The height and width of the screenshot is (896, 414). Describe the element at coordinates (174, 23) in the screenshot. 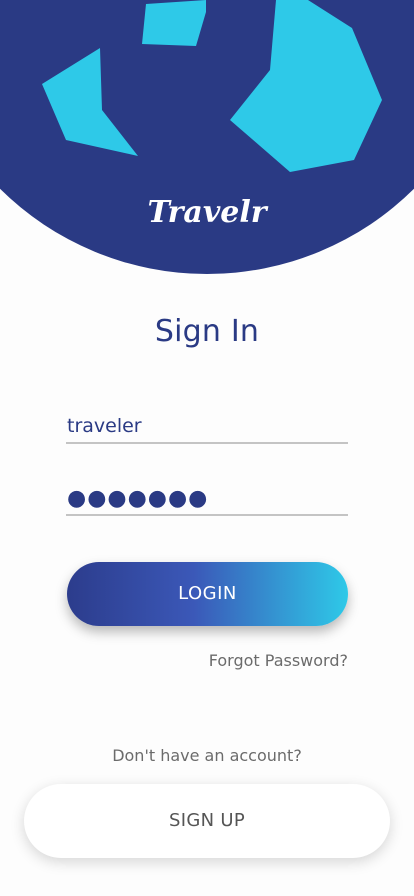

I see `continent-top` at that location.